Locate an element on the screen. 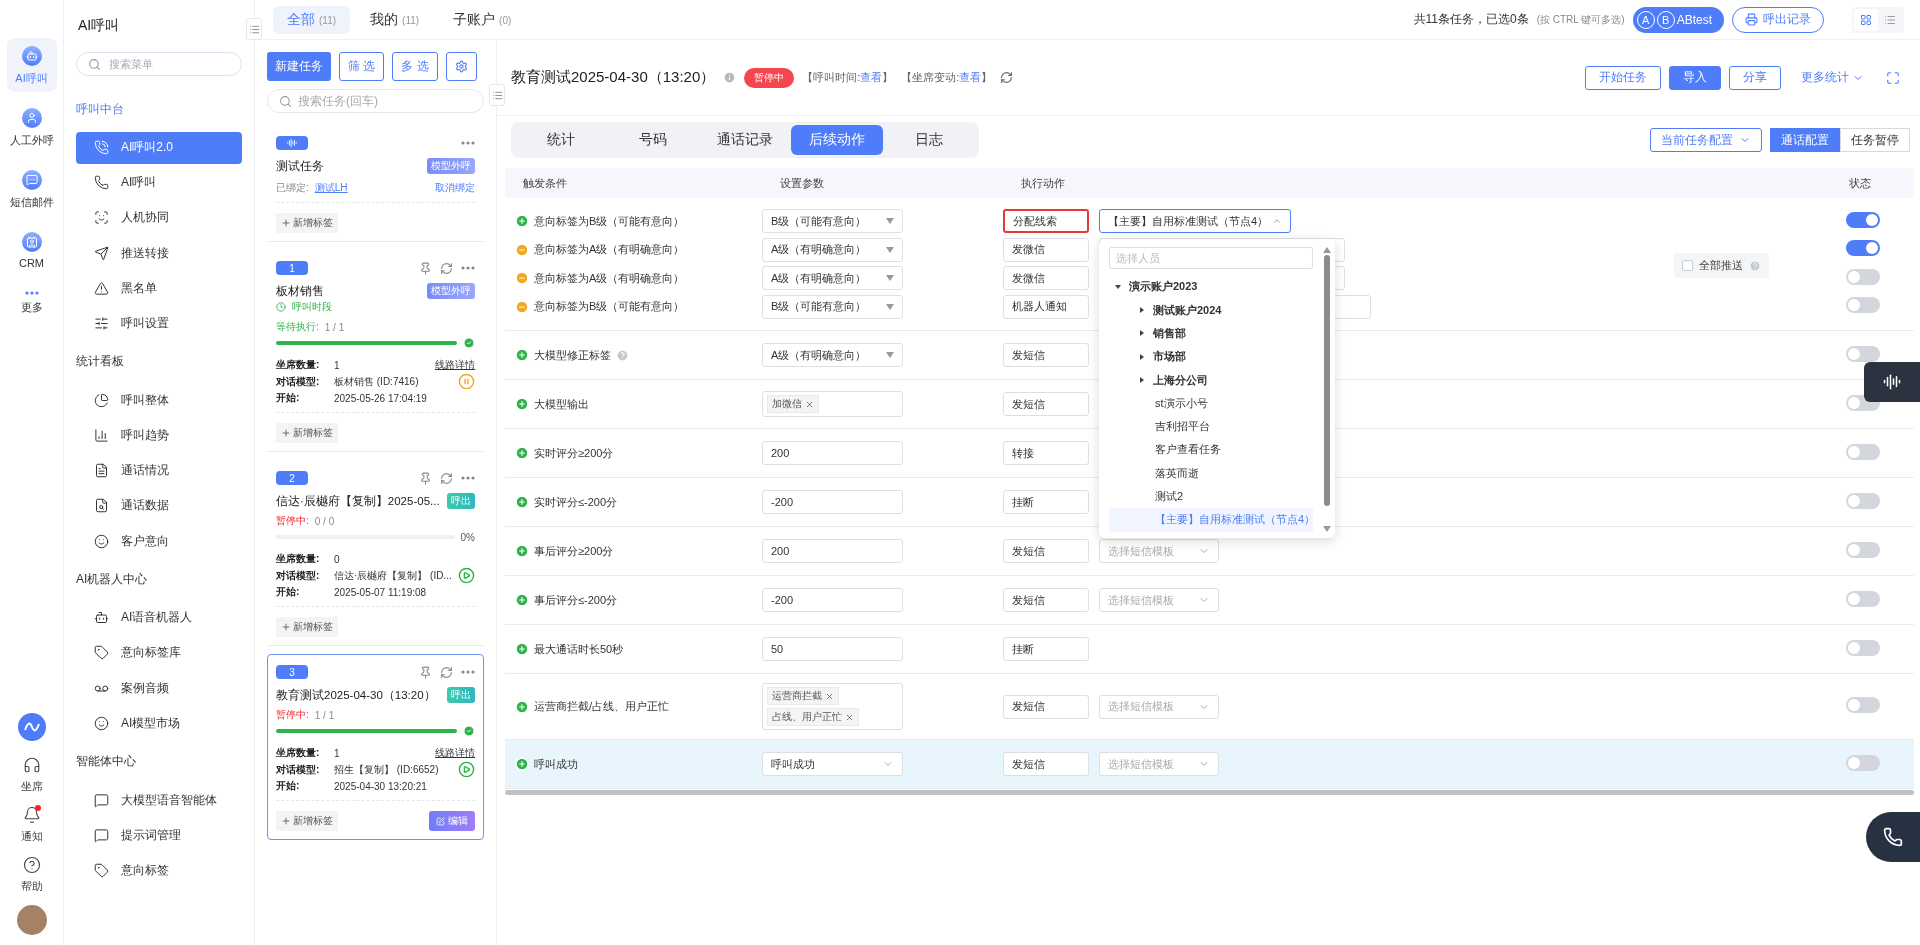  pause-icon is located at coordinates (466, 381).